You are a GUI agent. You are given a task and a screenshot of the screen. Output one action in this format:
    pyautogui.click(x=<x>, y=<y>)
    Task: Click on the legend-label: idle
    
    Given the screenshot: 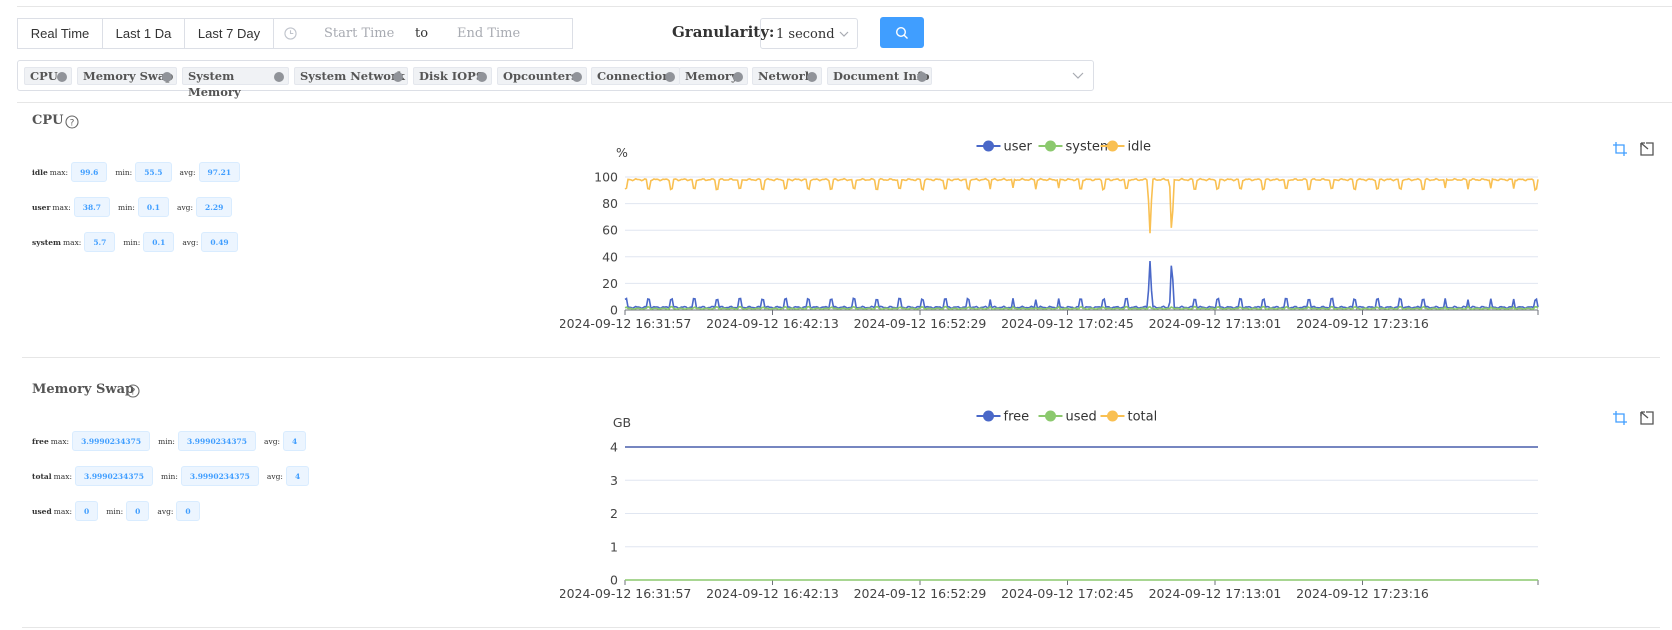 What is the action you would take?
    pyautogui.click(x=1139, y=147)
    